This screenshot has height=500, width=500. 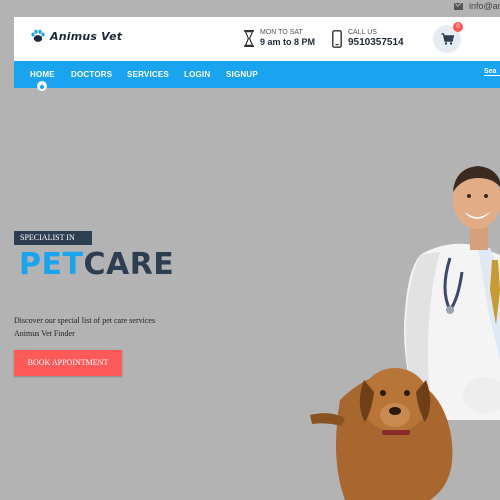 I want to click on main-navigation: HOME DOCTORS SERVICES LOGIN SIGNUP Sea, so click(x=257, y=76).